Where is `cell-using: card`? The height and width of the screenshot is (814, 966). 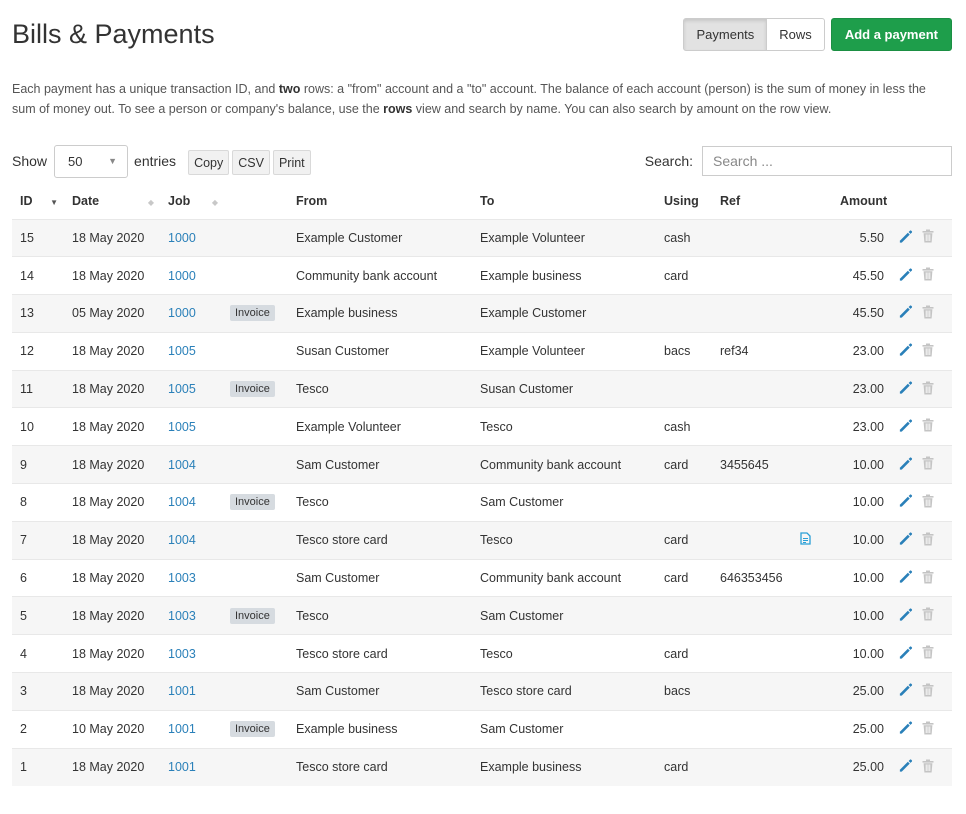 cell-using: card is located at coordinates (684, 653).